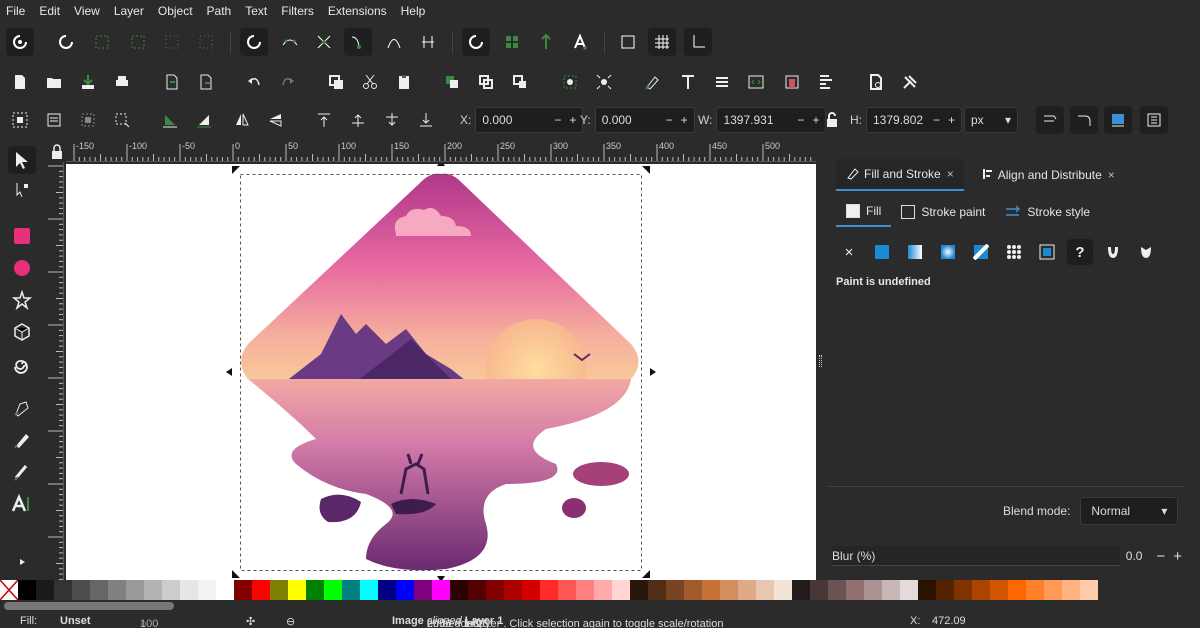 This screenshot has width=1200, height=628. What do you see at coordinates (476, 42) in the screenshot?
I see `snap-others-icon` at bounding box center [476, 42].